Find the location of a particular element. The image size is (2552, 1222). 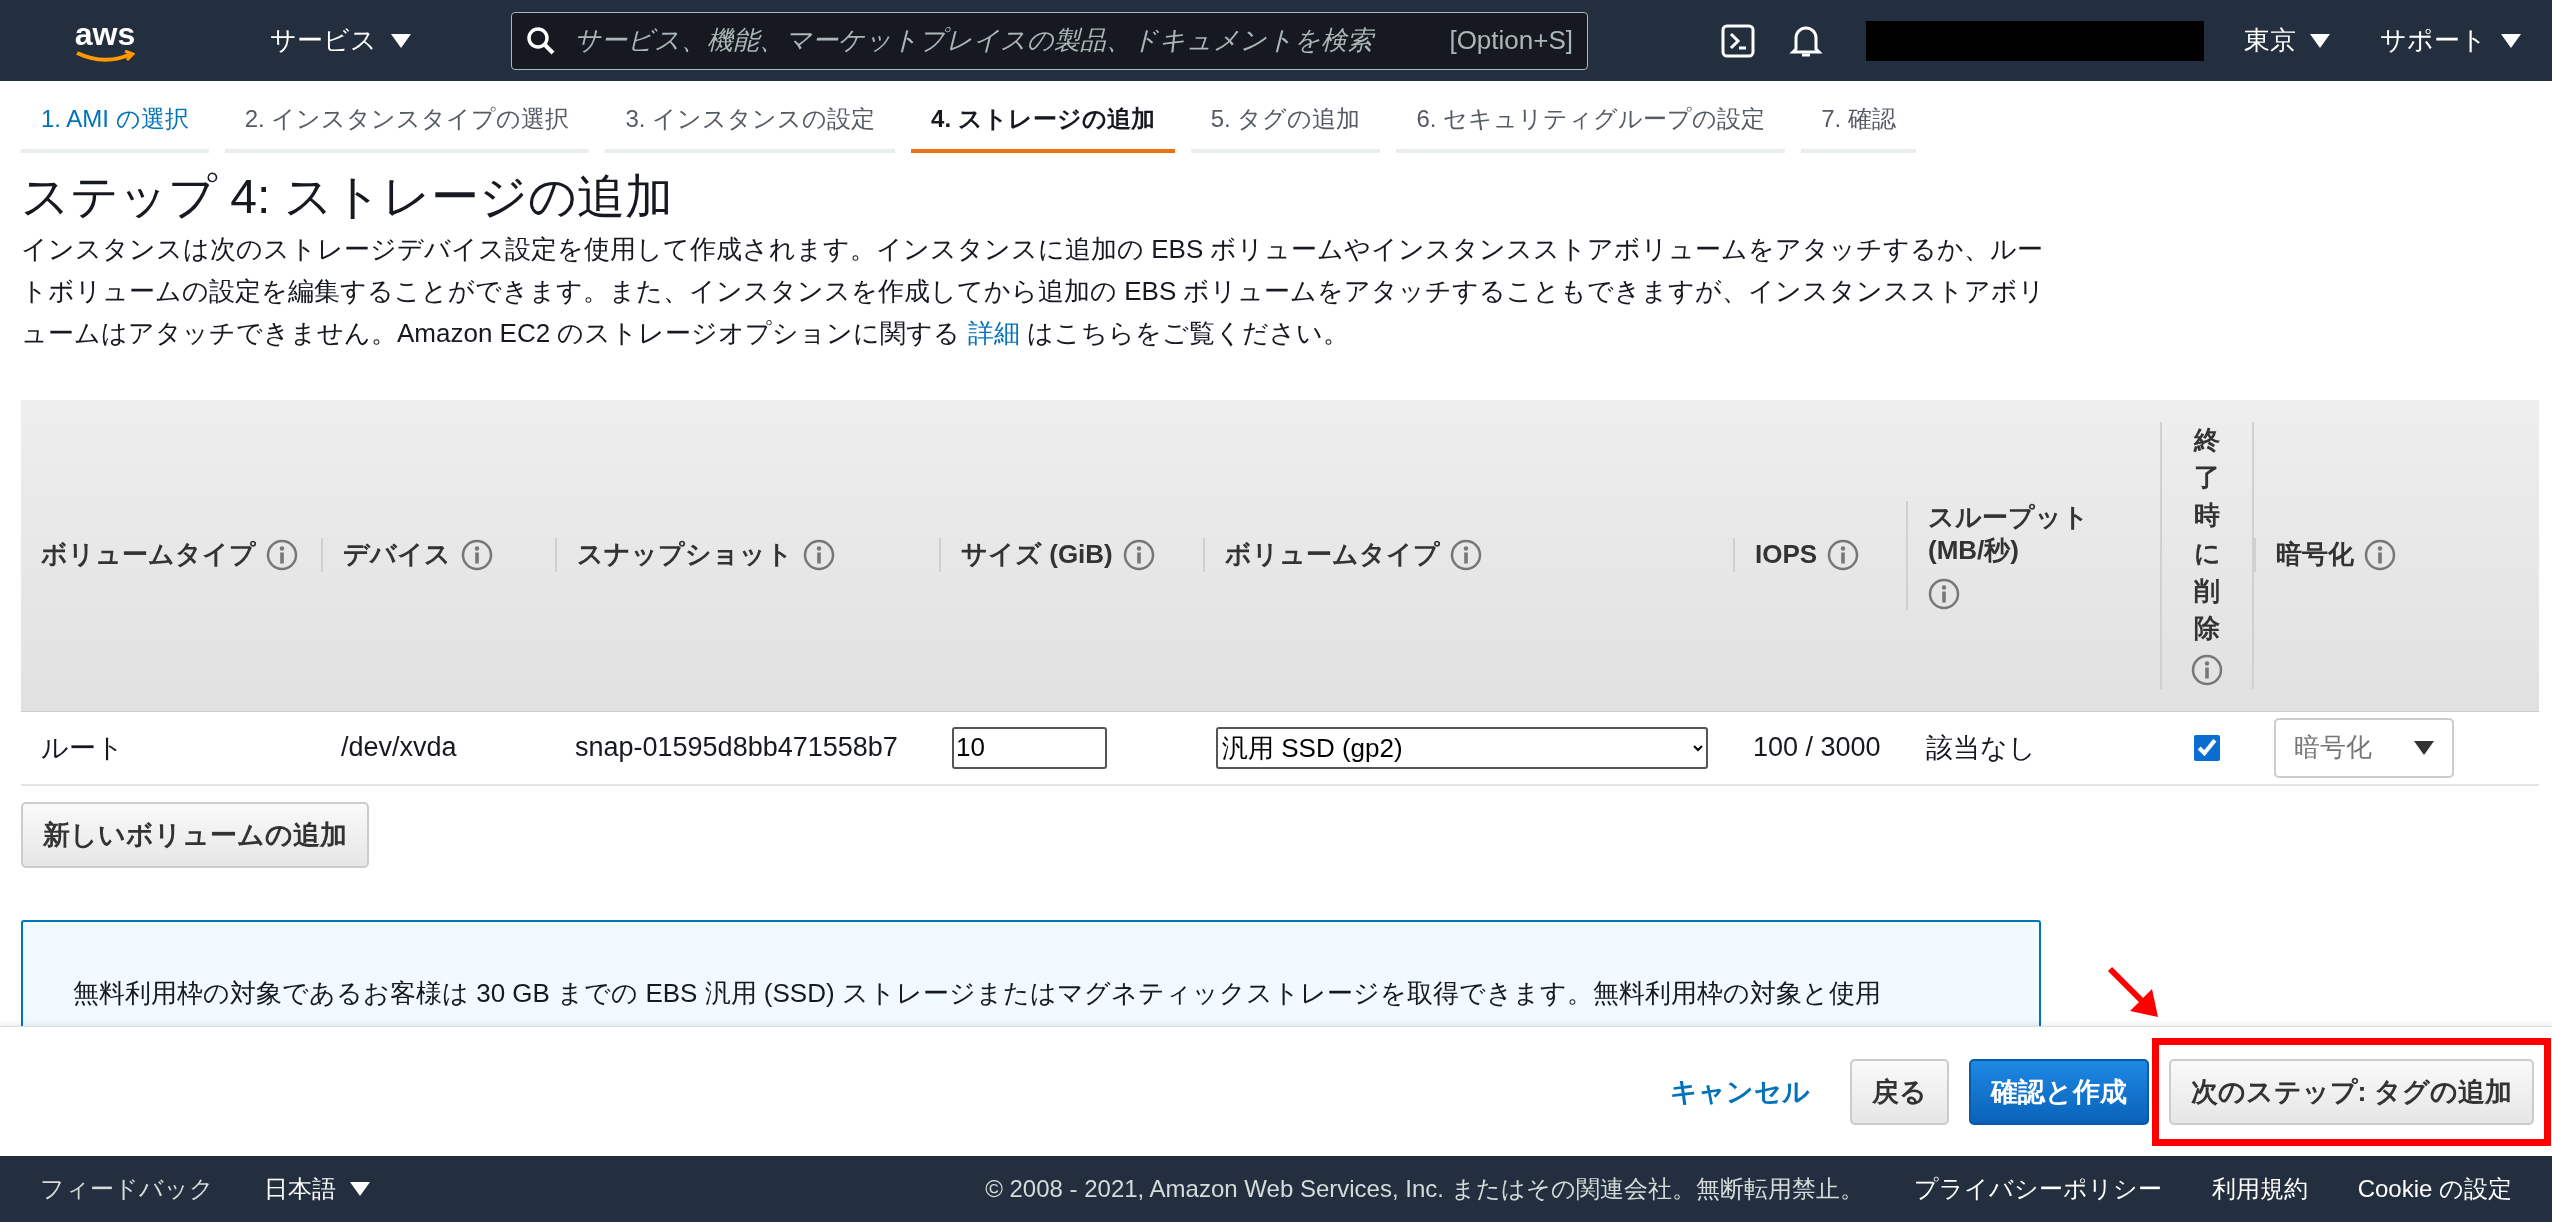

aws-logo: aws is located at coordinates (105, 40).